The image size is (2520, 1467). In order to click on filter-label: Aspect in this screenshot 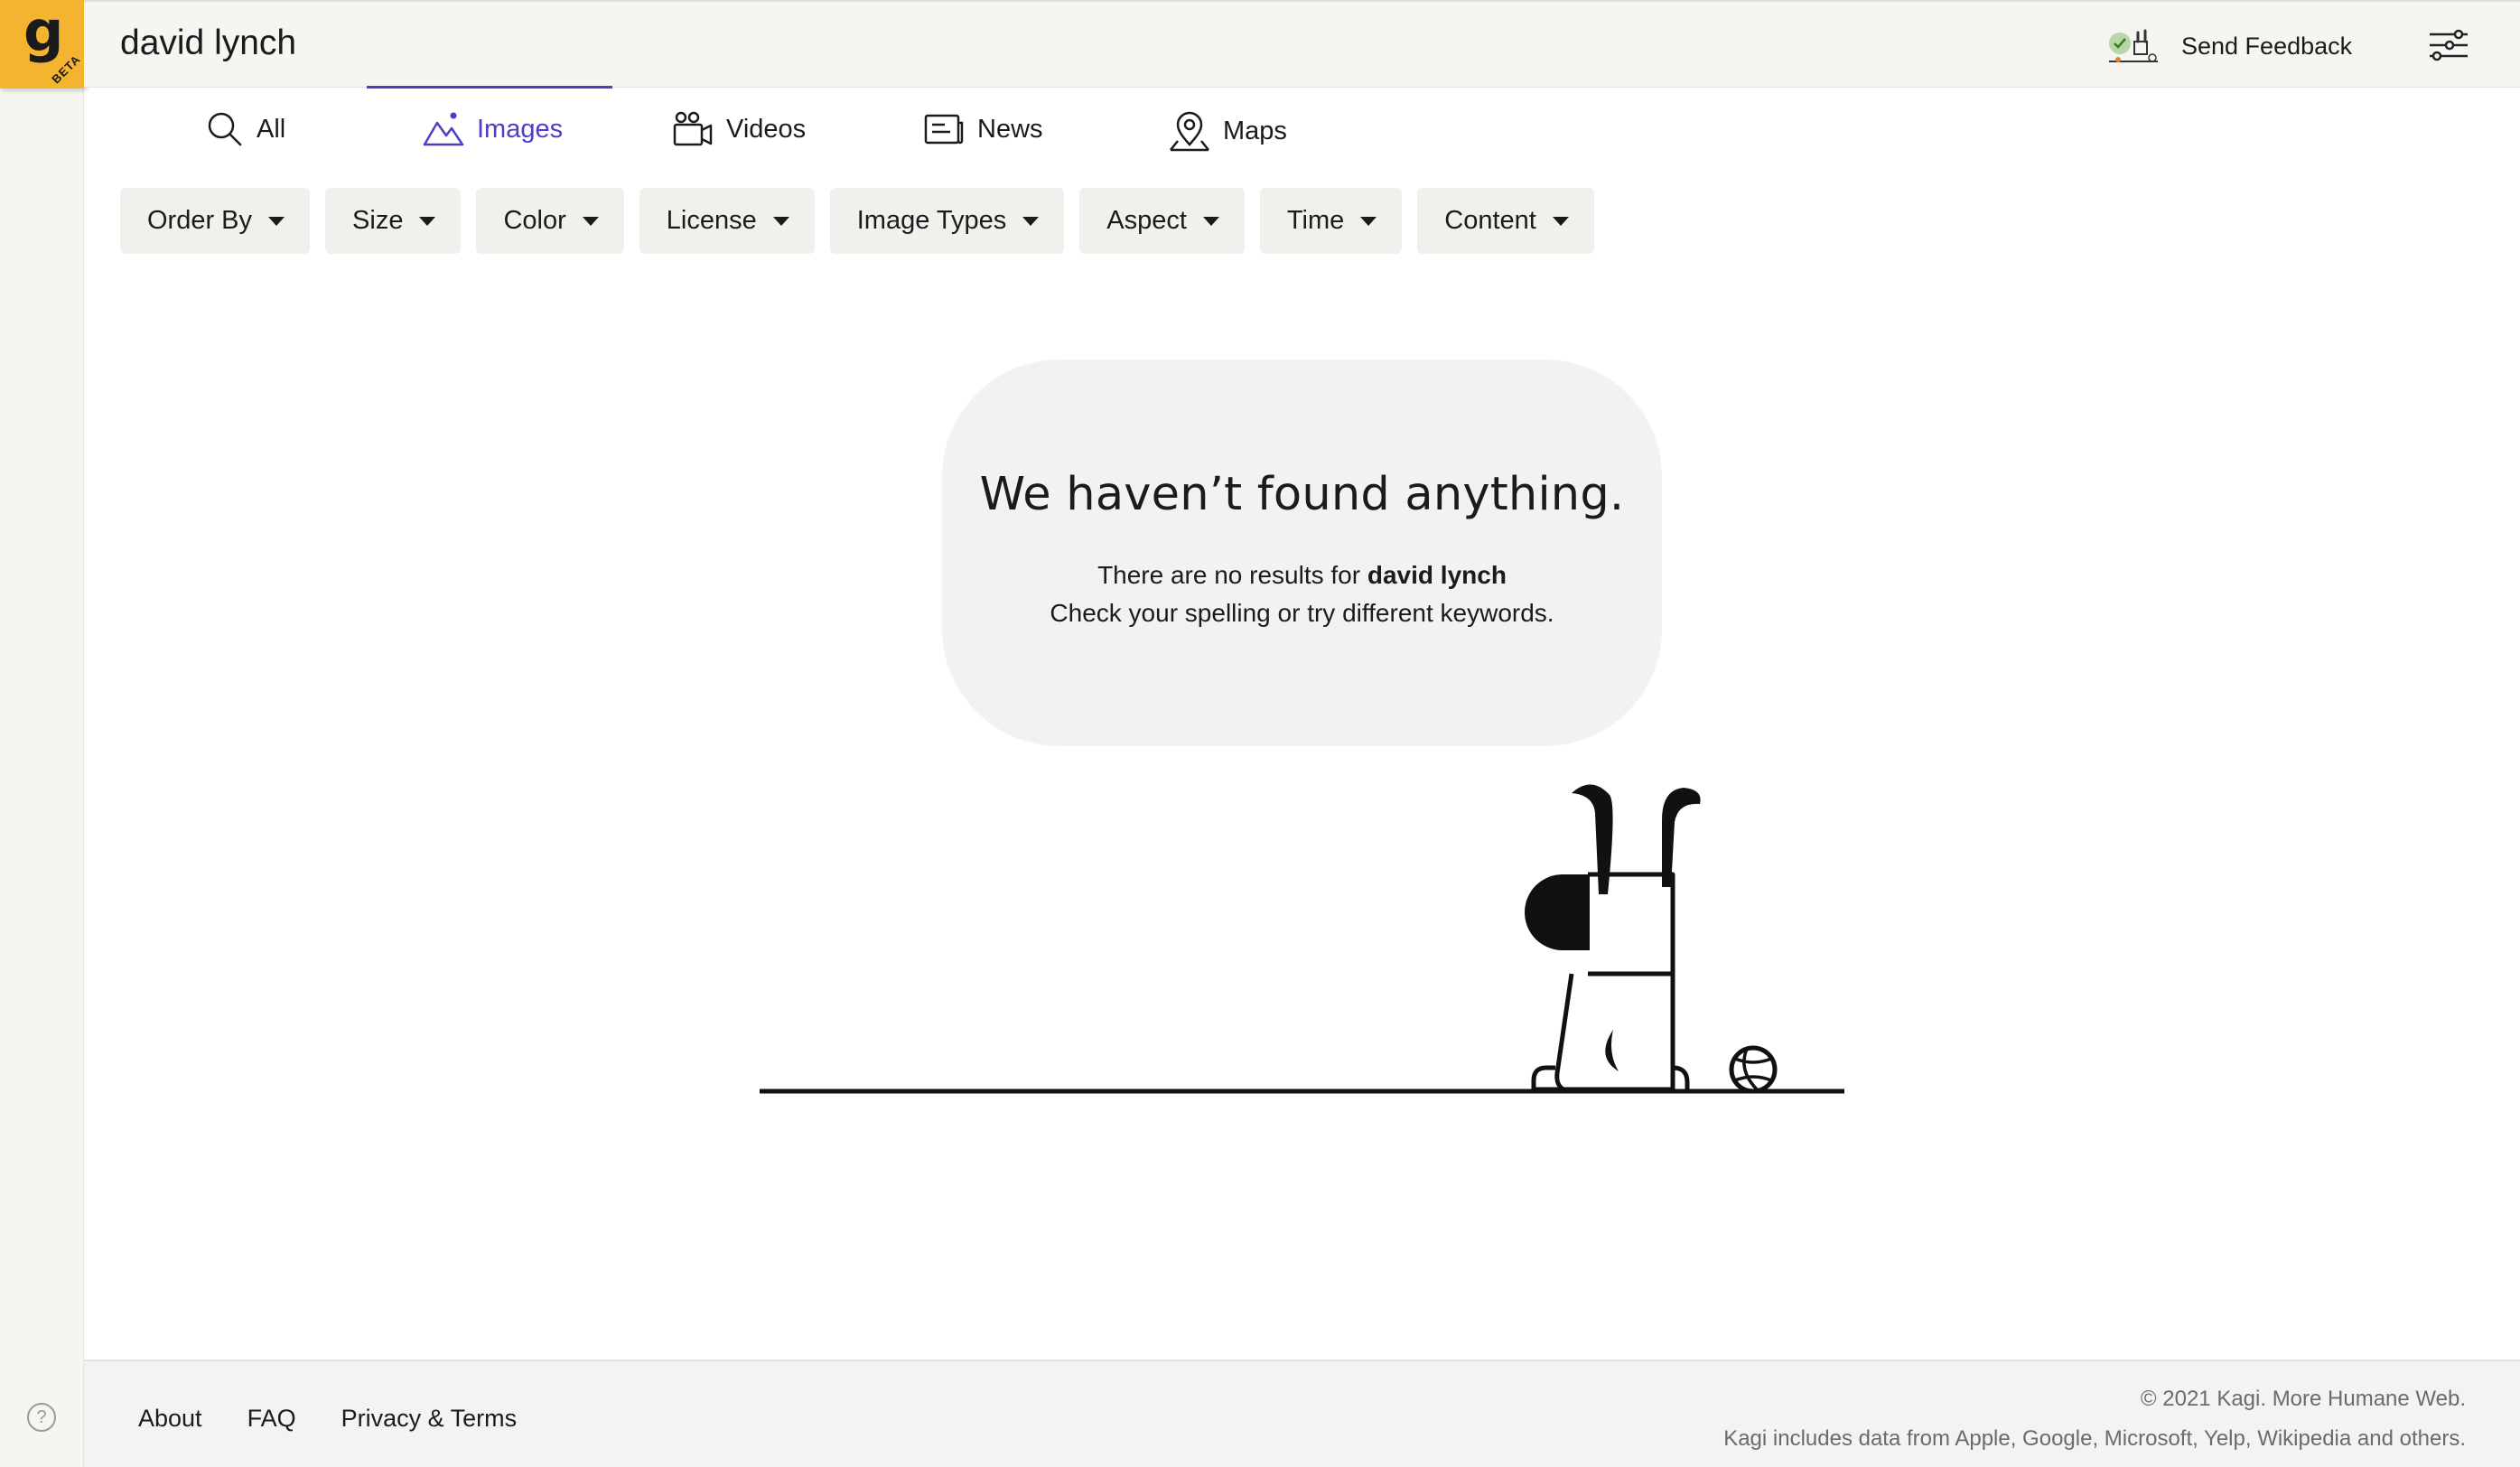, I will do `click(1146, 220)`.